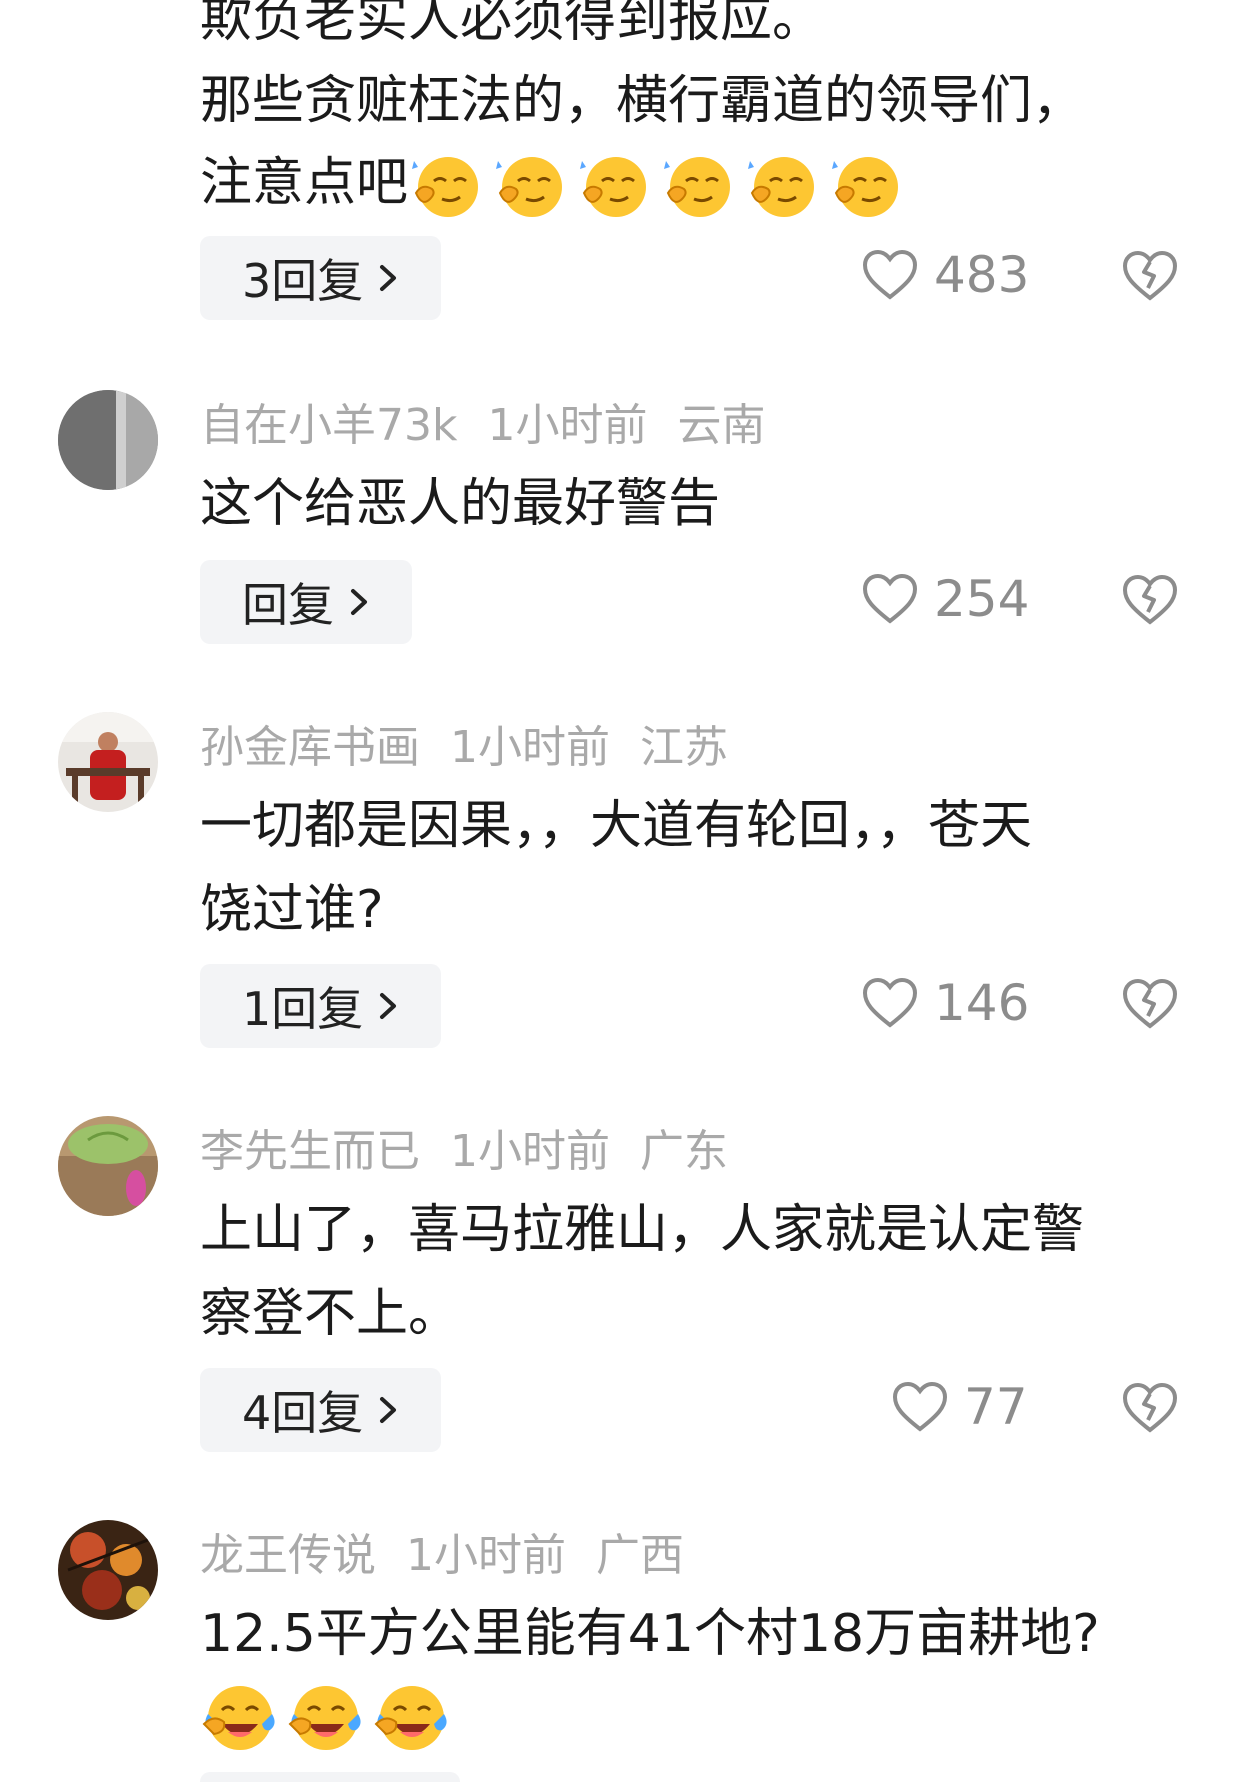 Image resolution: width=1256 pixels, height=1782 pixels. I want to click on comment-meta: 自在小羊73k 1小时前 云南, so click(497, 426).